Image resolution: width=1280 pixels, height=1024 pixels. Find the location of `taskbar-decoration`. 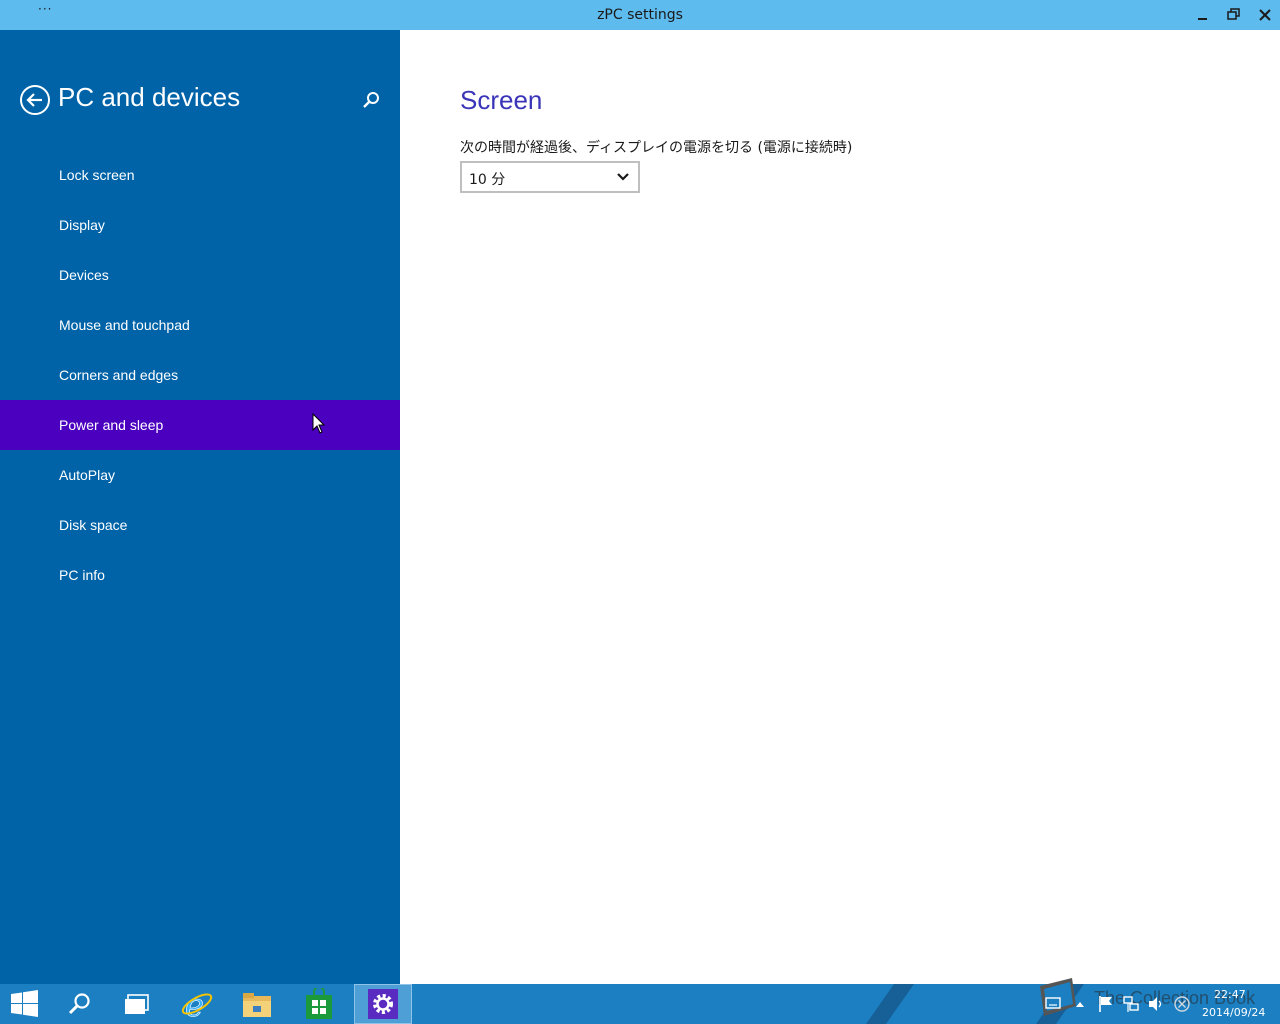

taskbar-decoration is located at coordinates (890, 1004).